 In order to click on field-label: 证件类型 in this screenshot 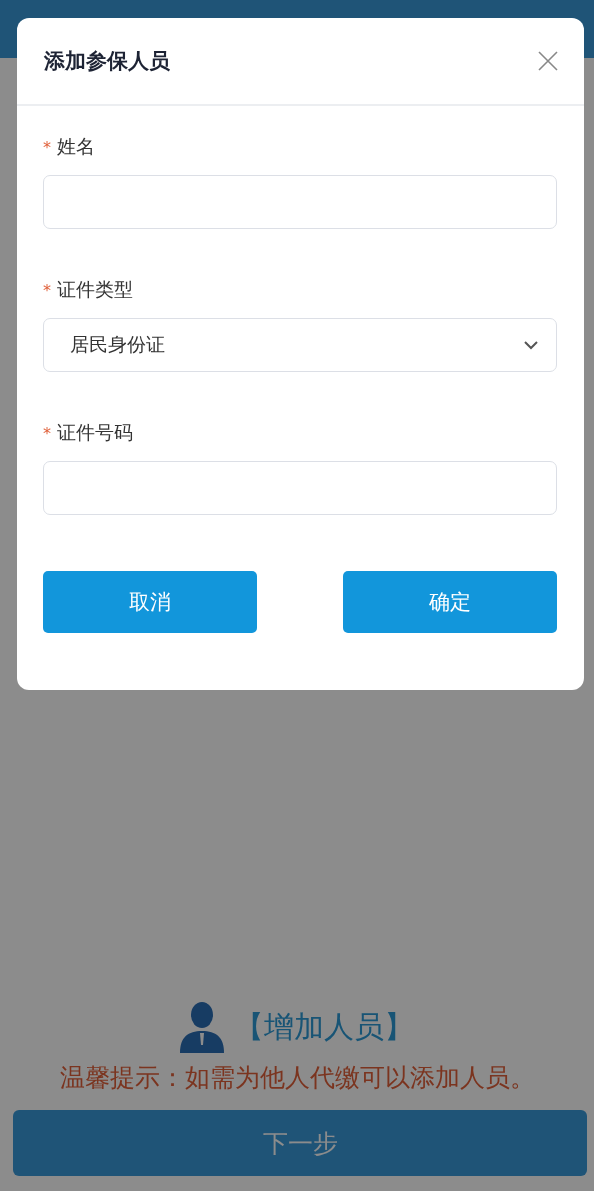, I will do `click(95, 289)`.